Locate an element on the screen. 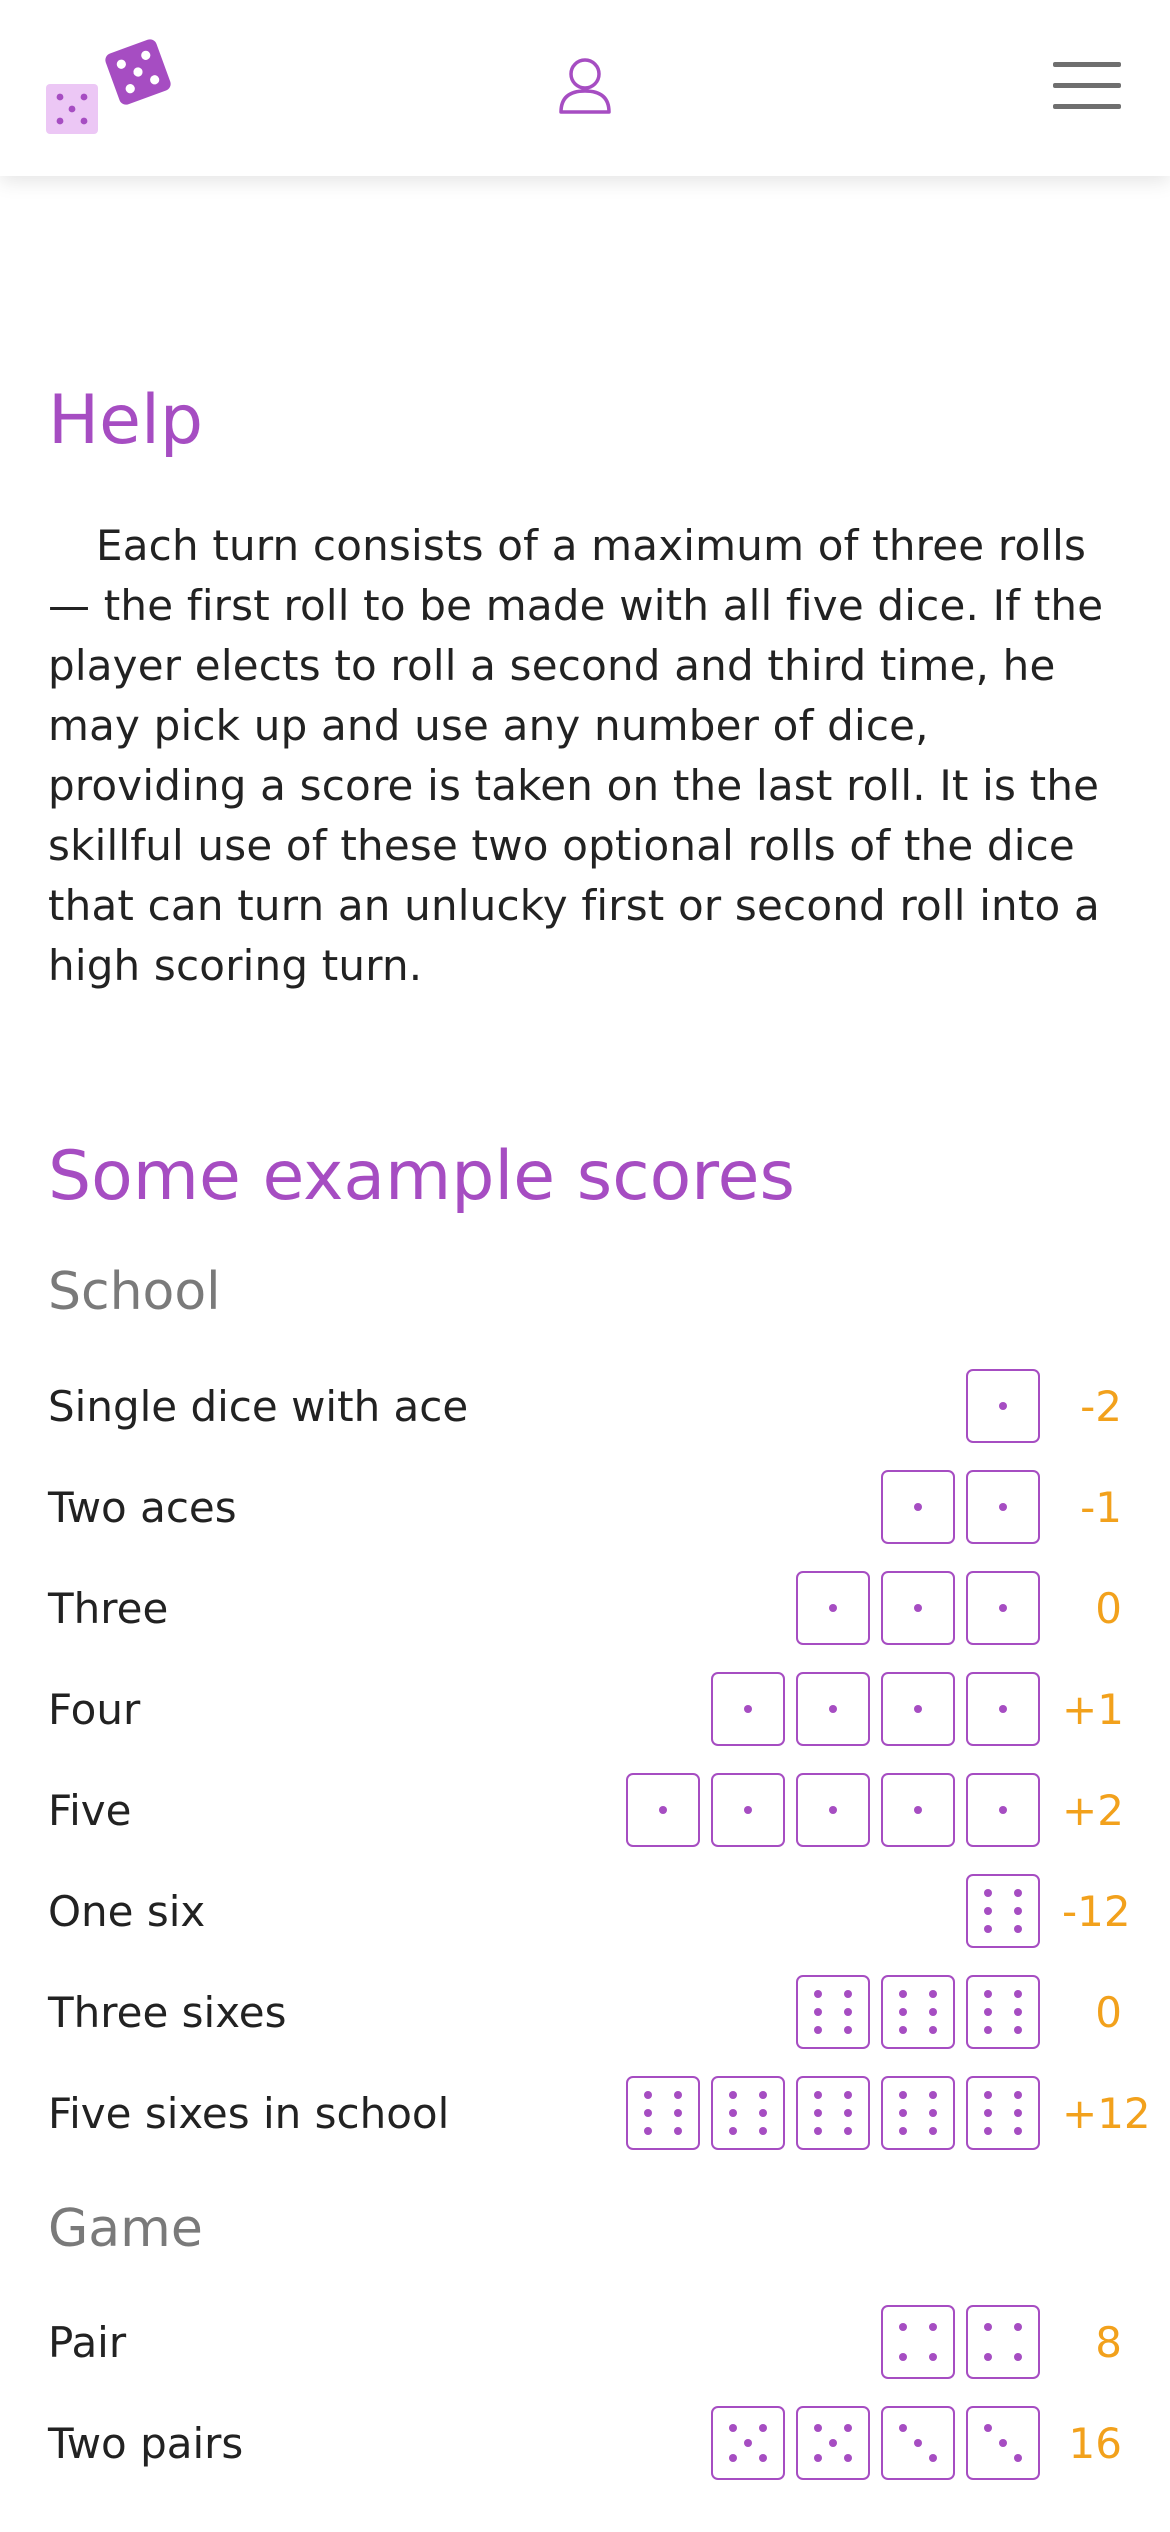 This screenshot has height=2532, width=1170. score-value: -2 is located at coordinates (1101, 1406).